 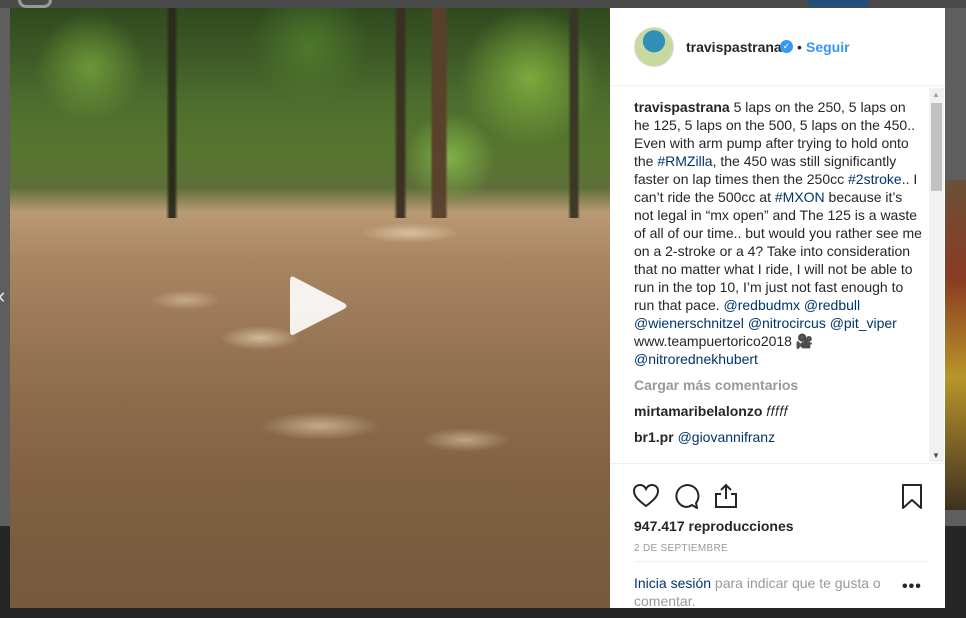 What do you see at coordinates (317, 306) in the screenshot?
I see `play-icon` at bounding box center [317, 306].